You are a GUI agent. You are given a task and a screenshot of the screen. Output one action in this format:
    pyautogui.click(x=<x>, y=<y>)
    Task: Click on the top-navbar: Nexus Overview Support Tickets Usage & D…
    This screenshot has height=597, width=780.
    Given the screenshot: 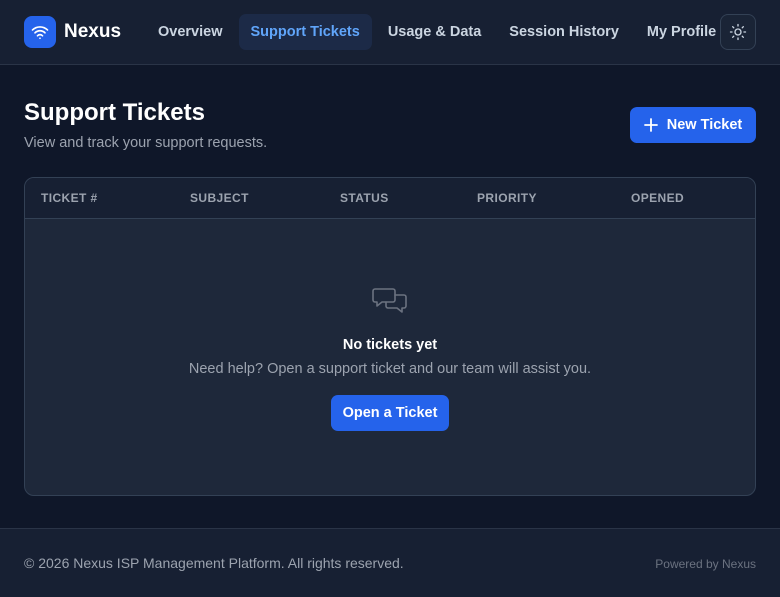 What is the action you would take?
    pyautogui.click(x=390, y=32)
    